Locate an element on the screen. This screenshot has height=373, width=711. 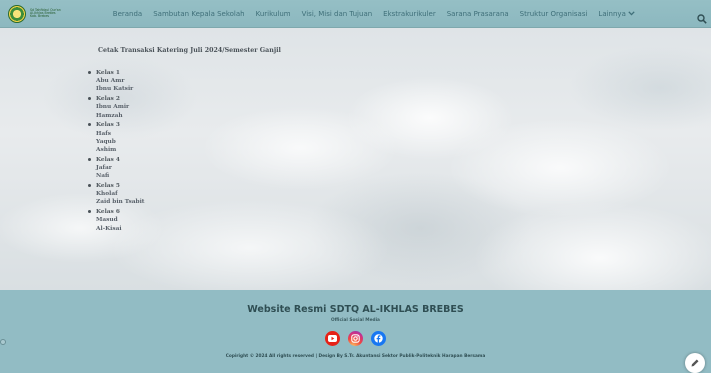
nav-item-ekstrakurikuler: Ekstrakurikuler is located at coordinates (409, 14).